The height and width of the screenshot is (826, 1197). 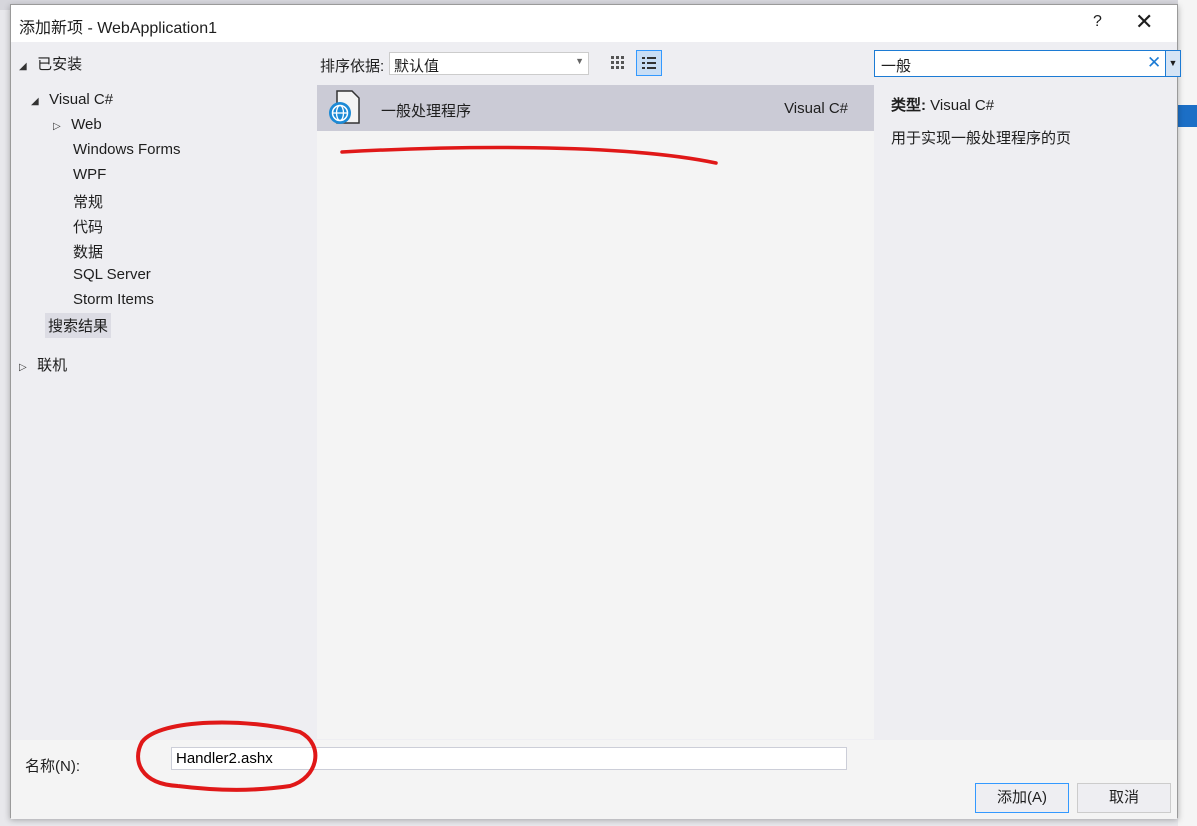 What do you see at coordinates (816, 108) in the screenshot?
I see `item-type: Visual C#` at bounding box center [816, 108].